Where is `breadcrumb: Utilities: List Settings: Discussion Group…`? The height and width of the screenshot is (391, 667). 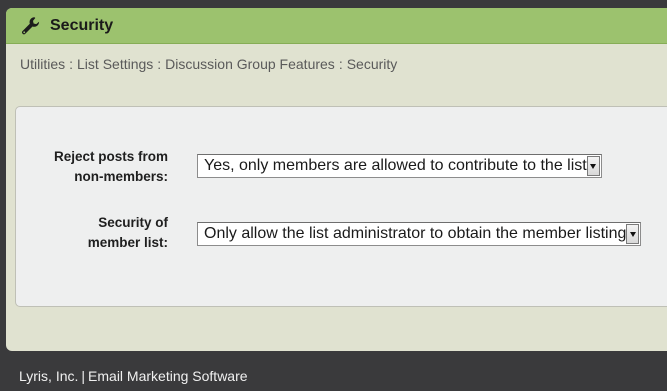
breadcrumb: Utilities: List Settings: Discussion Group… is located at coordinates (208, 64).